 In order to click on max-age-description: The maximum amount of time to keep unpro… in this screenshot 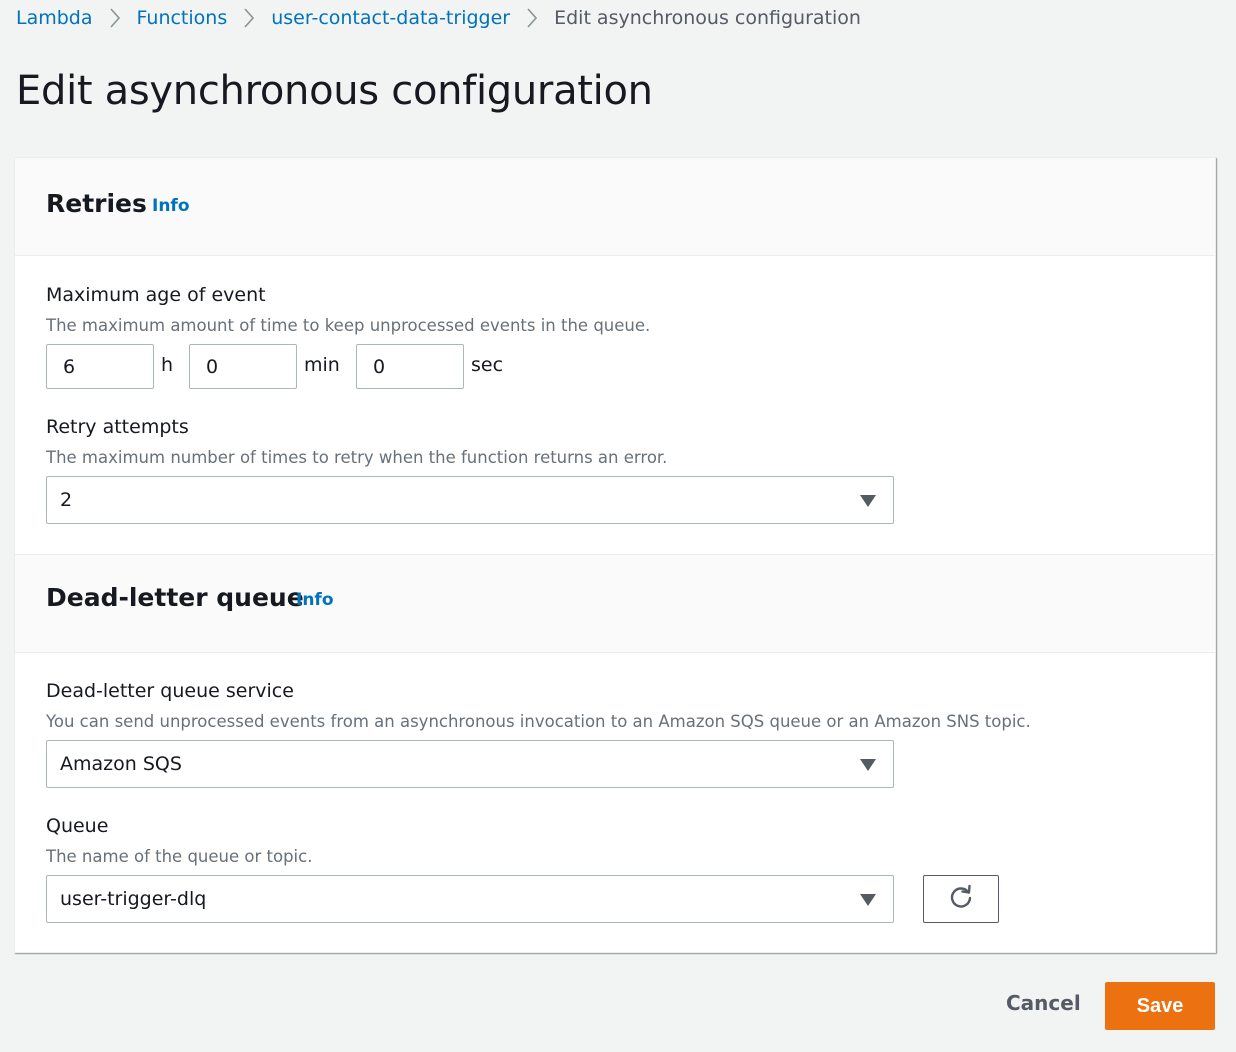, I will do `click(348, 325)`.